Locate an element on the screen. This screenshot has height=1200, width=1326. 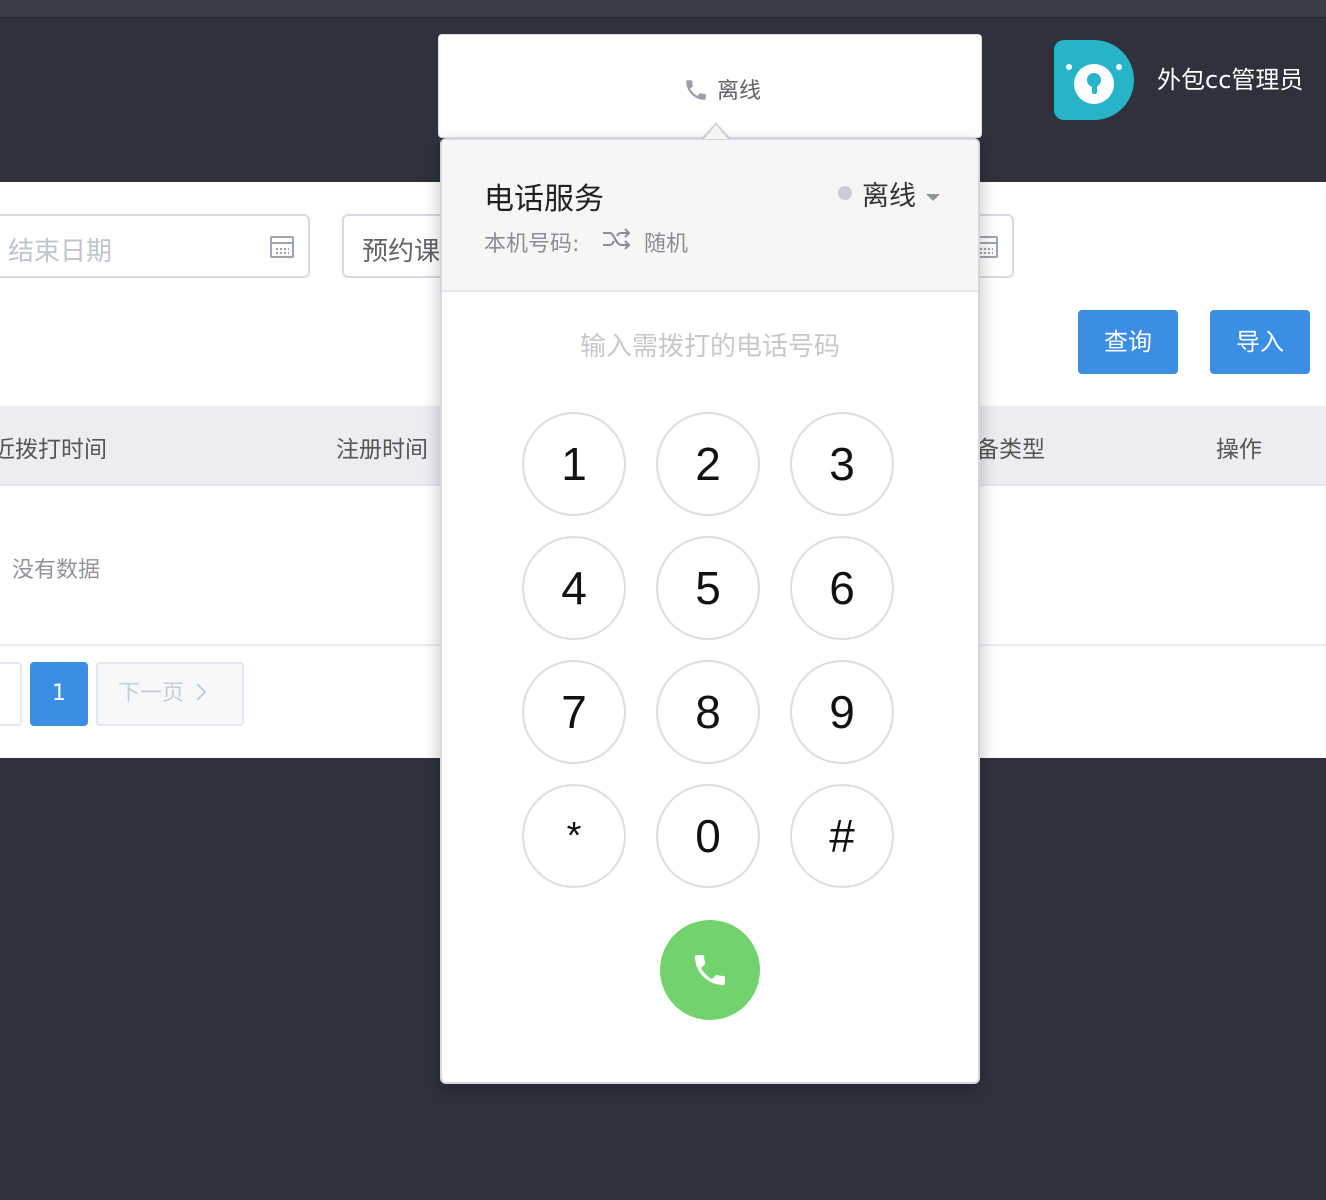
window-top-strip is located at coordinates (663, 9).